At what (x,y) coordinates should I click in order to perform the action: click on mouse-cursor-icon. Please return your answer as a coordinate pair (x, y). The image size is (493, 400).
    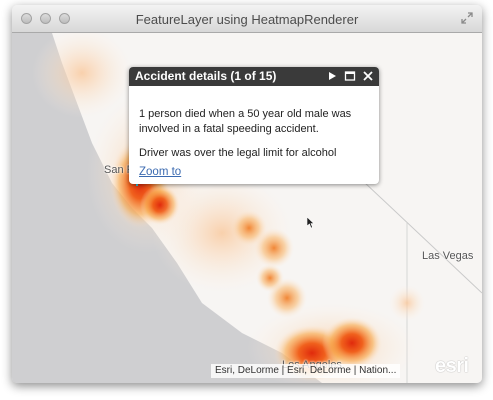
    Looking at the image, I should click on (311, 223).